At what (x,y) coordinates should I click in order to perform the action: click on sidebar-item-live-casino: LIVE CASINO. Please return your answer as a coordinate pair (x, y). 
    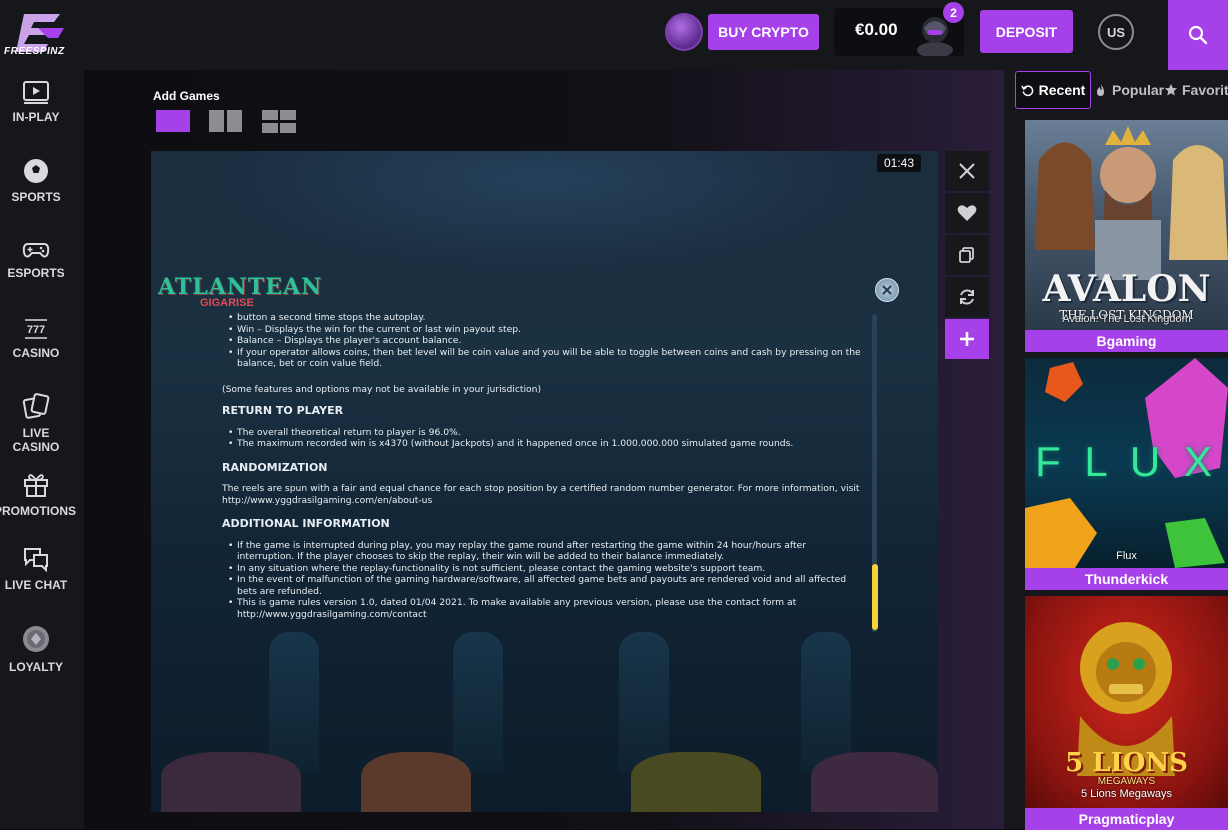
    Looking at the image, I should click on (36, 423).